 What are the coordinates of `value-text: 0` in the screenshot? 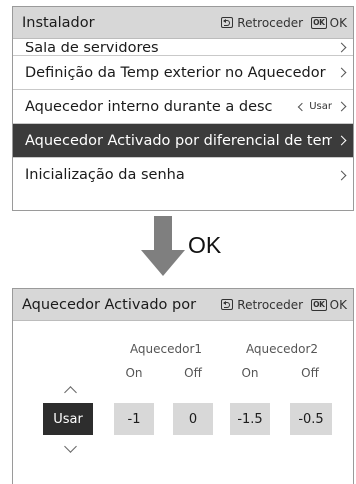 It's located at (193, 419).